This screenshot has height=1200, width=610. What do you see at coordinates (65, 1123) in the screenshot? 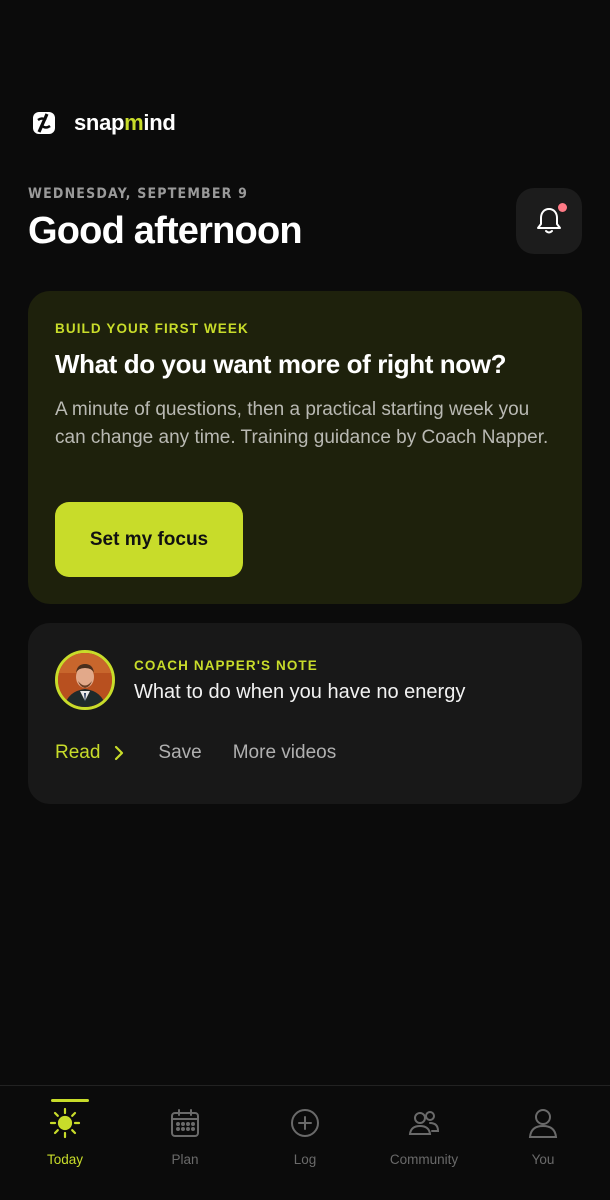
I see `sun-icon` at bounding box center [65, 1123].